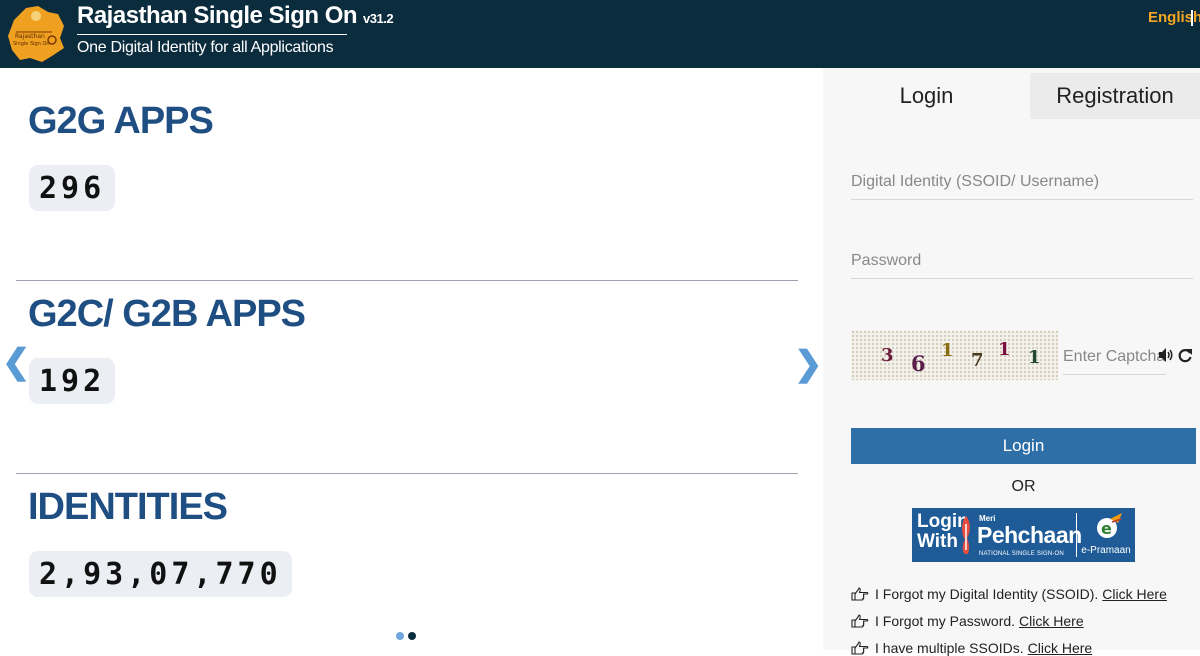  What do you see at coordinates (1022, 182) in the screenshot?
I see `ssoid-input` at bounding box center [1022, 182].